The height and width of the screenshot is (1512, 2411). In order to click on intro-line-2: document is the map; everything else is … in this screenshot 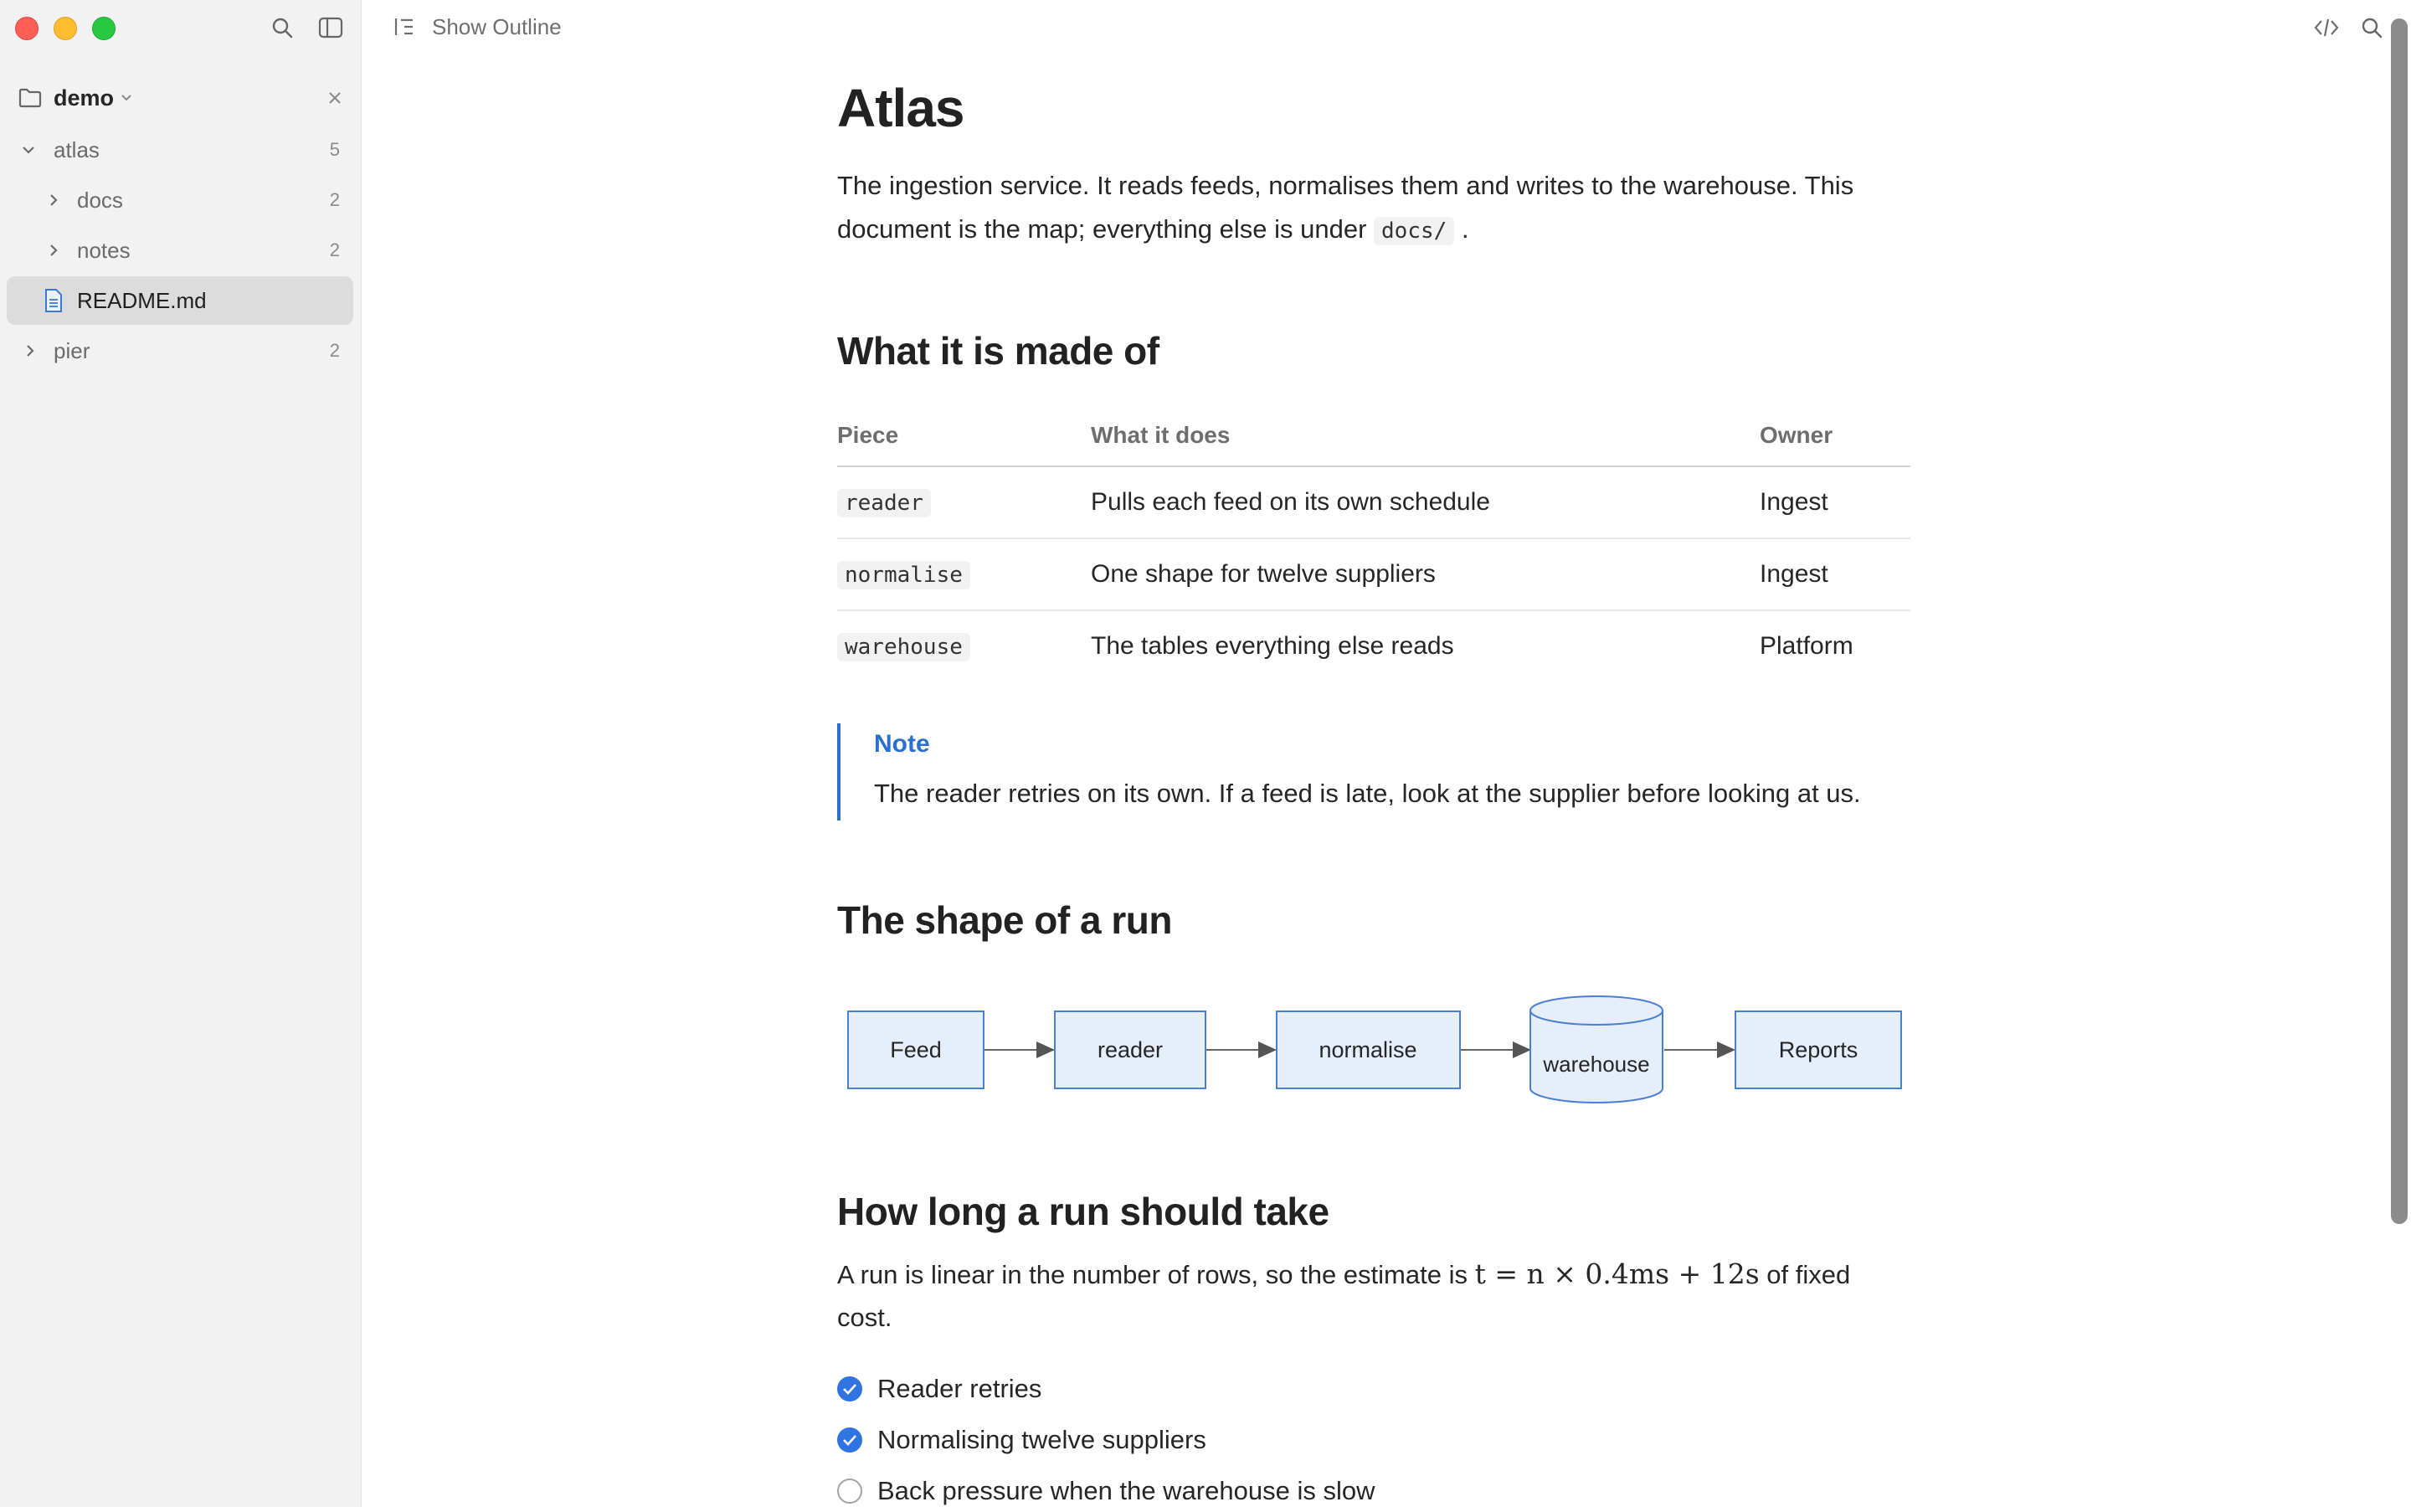, I will do `click(1153, 231)`.